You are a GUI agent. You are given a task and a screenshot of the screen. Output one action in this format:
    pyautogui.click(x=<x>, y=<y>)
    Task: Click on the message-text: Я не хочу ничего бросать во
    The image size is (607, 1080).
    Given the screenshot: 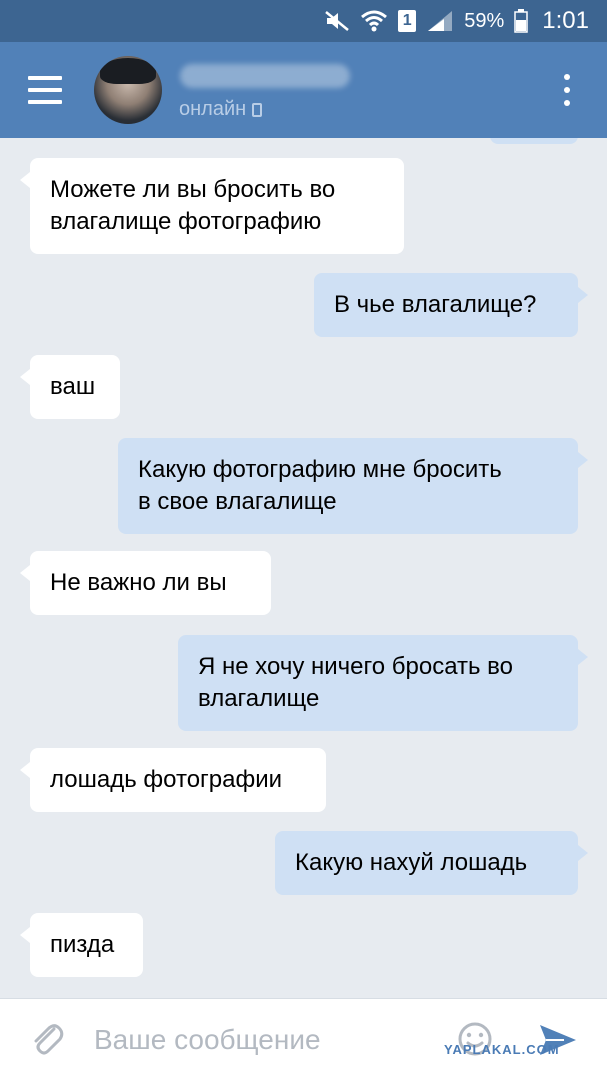 What is the action you would take?
    pyautogui.click(x=355, y=666)
    